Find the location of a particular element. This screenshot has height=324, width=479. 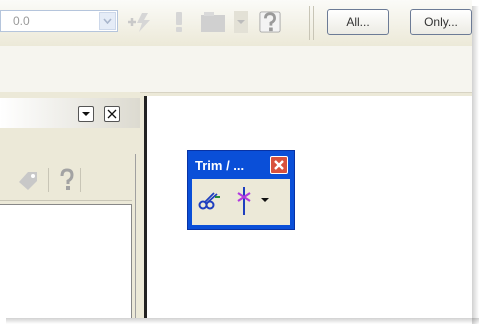

combo-dropdown-button is located at coordinates (107, 21).